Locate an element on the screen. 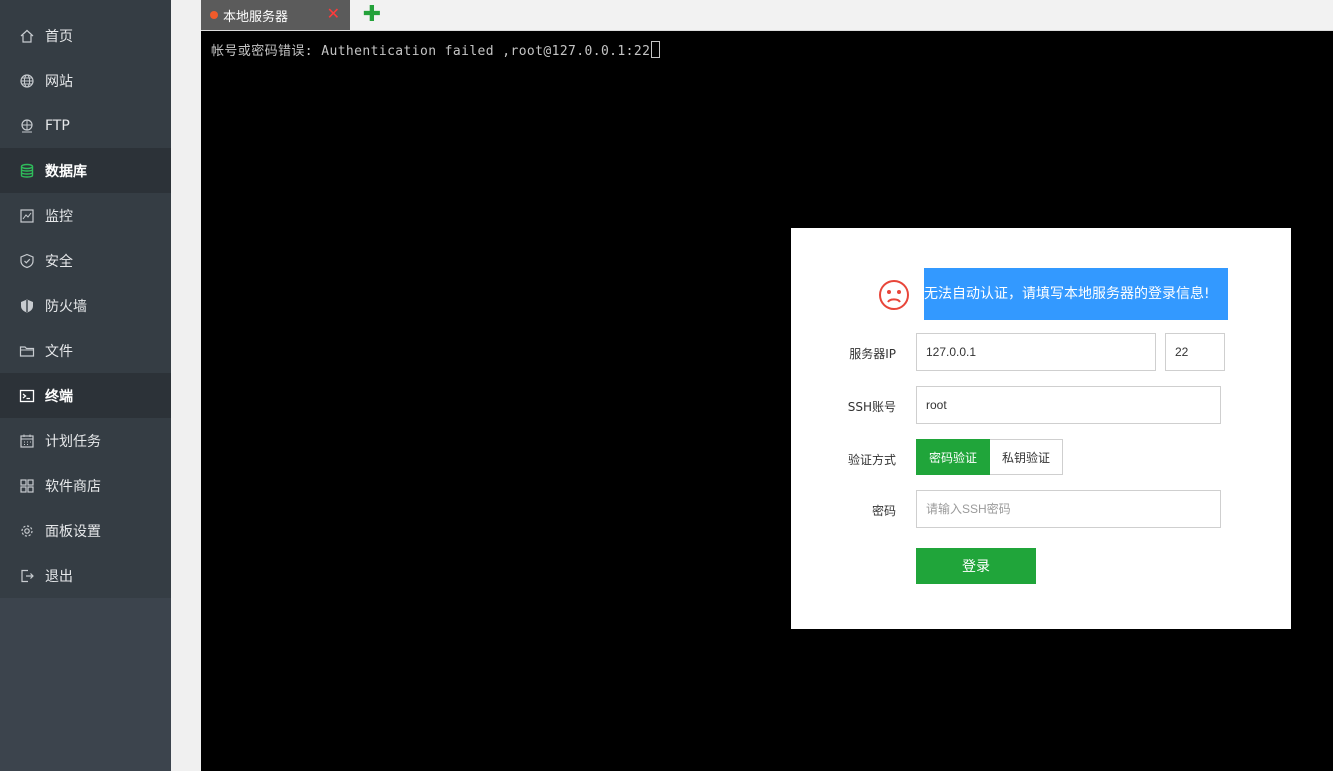 This screenshot has width=1333, height=771. sidebar-item-files: 文件 is located at coordinates (85, 350).